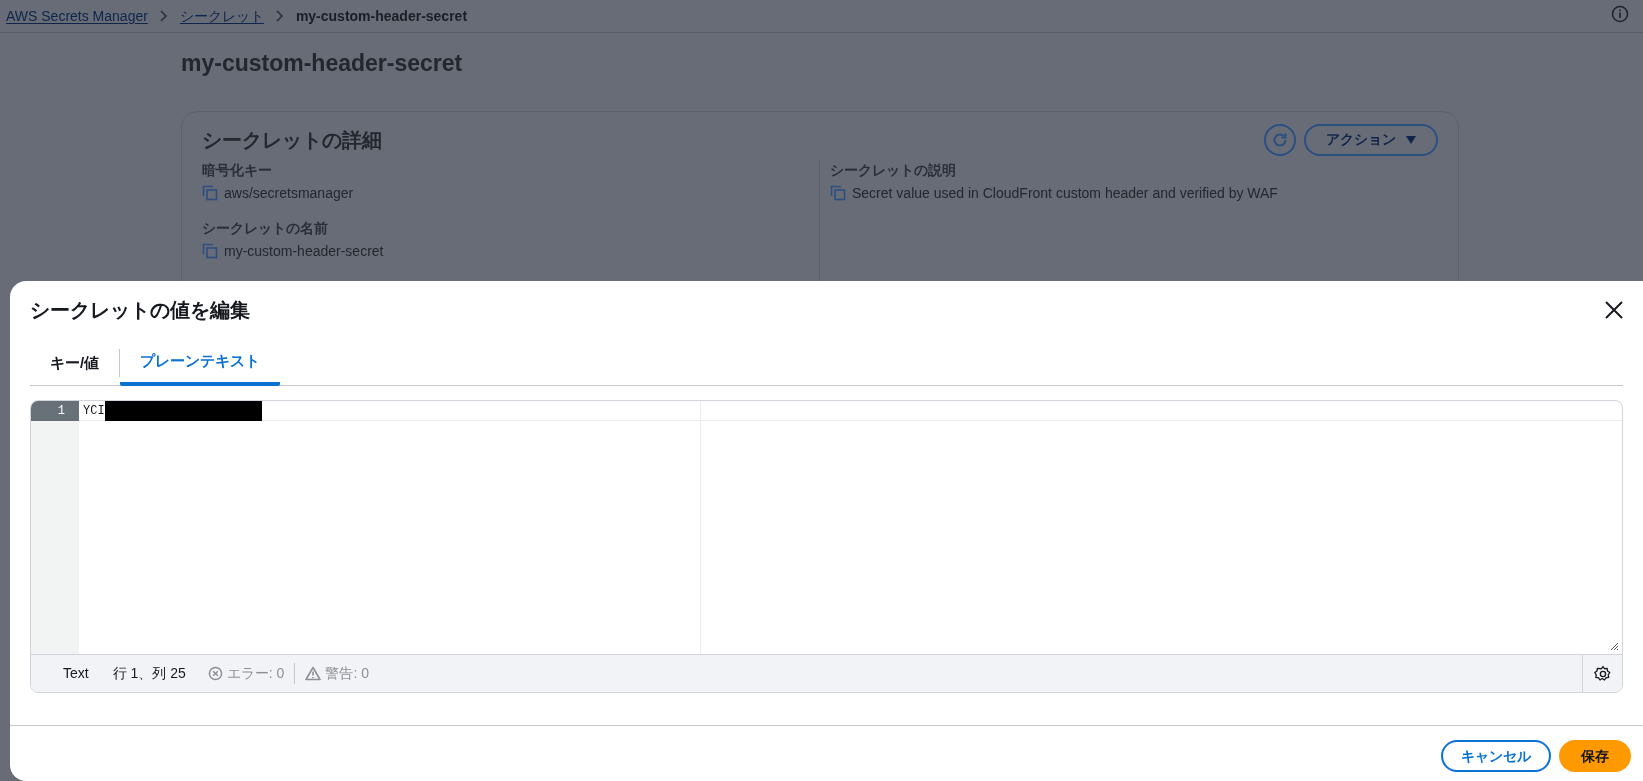 The height and width of the screenshot is (781, 1643). What do you see at coordinates (313, 673) in the screenshot?
I see `warning-icon` at bounding box center [313, 673].